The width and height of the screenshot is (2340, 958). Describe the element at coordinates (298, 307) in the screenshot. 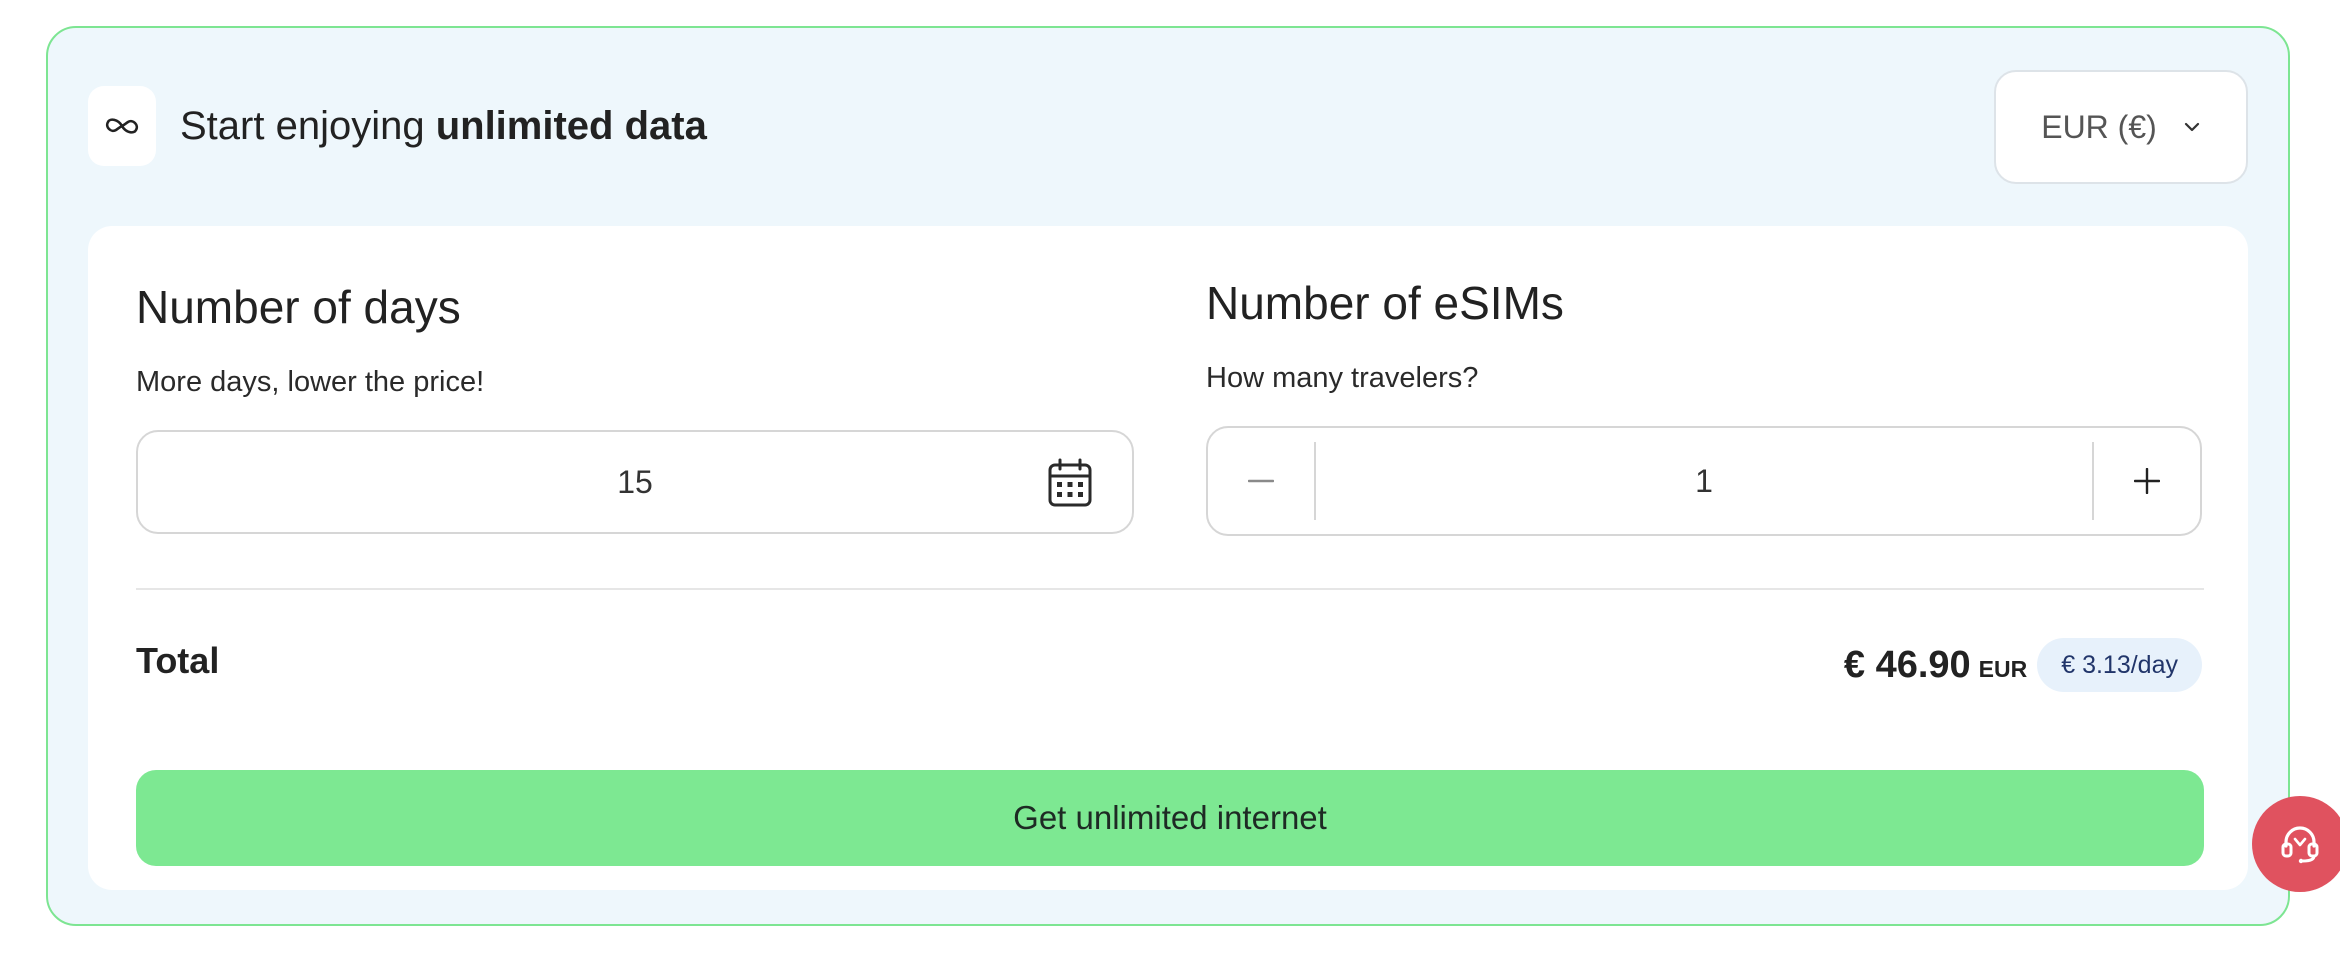

I see `days-title: Number of days` at that location.